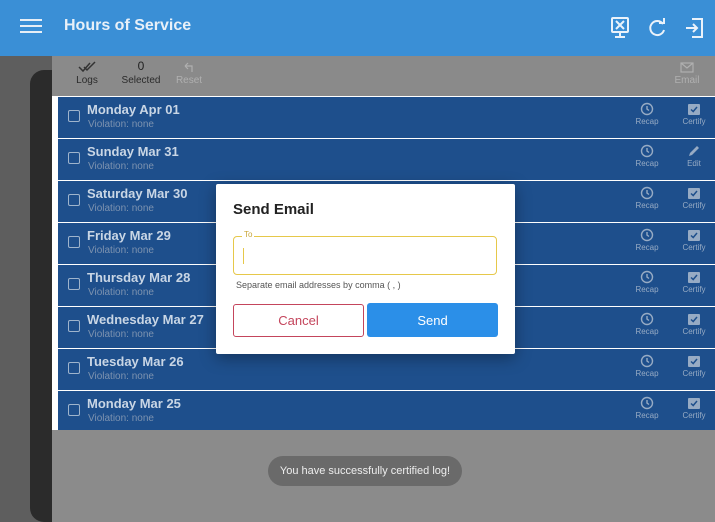 Image resolution: width=715 pixels, height=522 pixels. What do you see at coordinates (87, 67) in the screenshot?
I see `double-check-icon` at bounding box center [87, 67].